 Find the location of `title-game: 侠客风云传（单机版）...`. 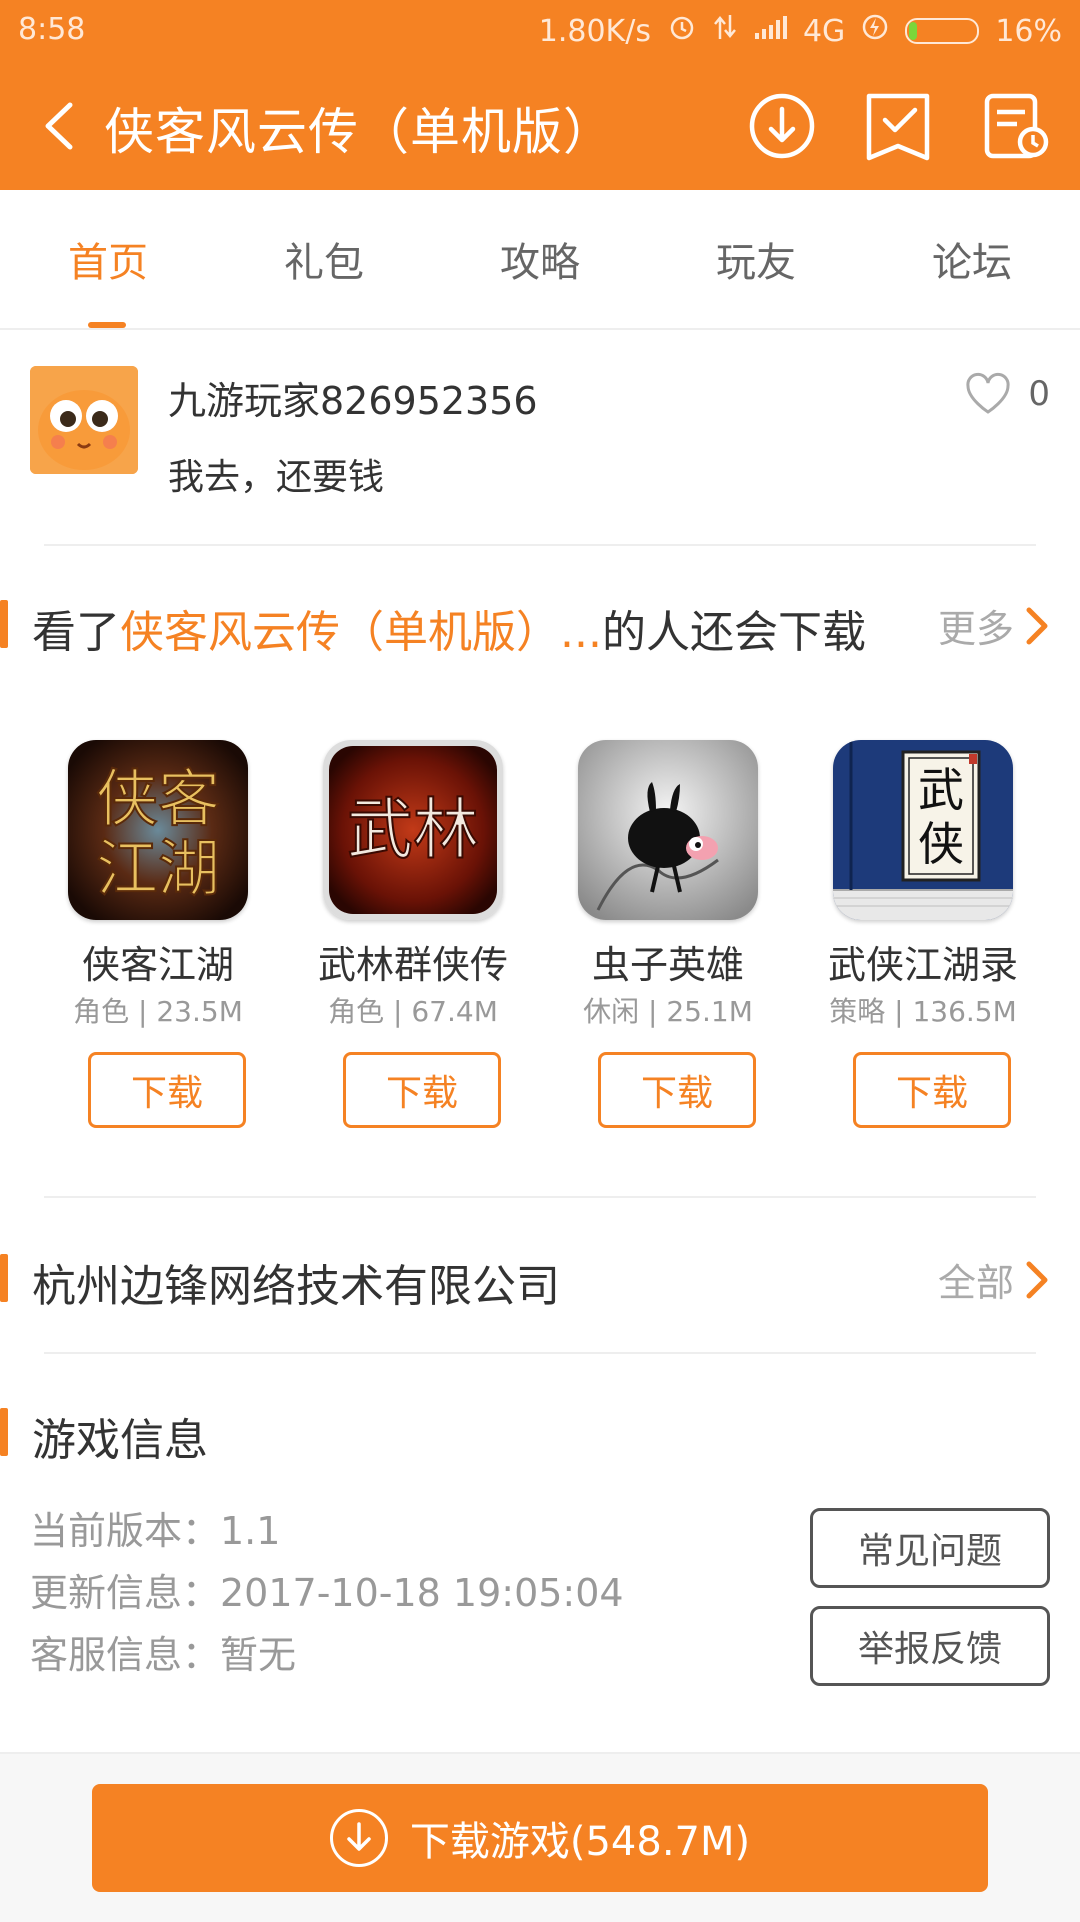

title-game: 侠客风云传（单机版）... is located at coordinates (361, 632).